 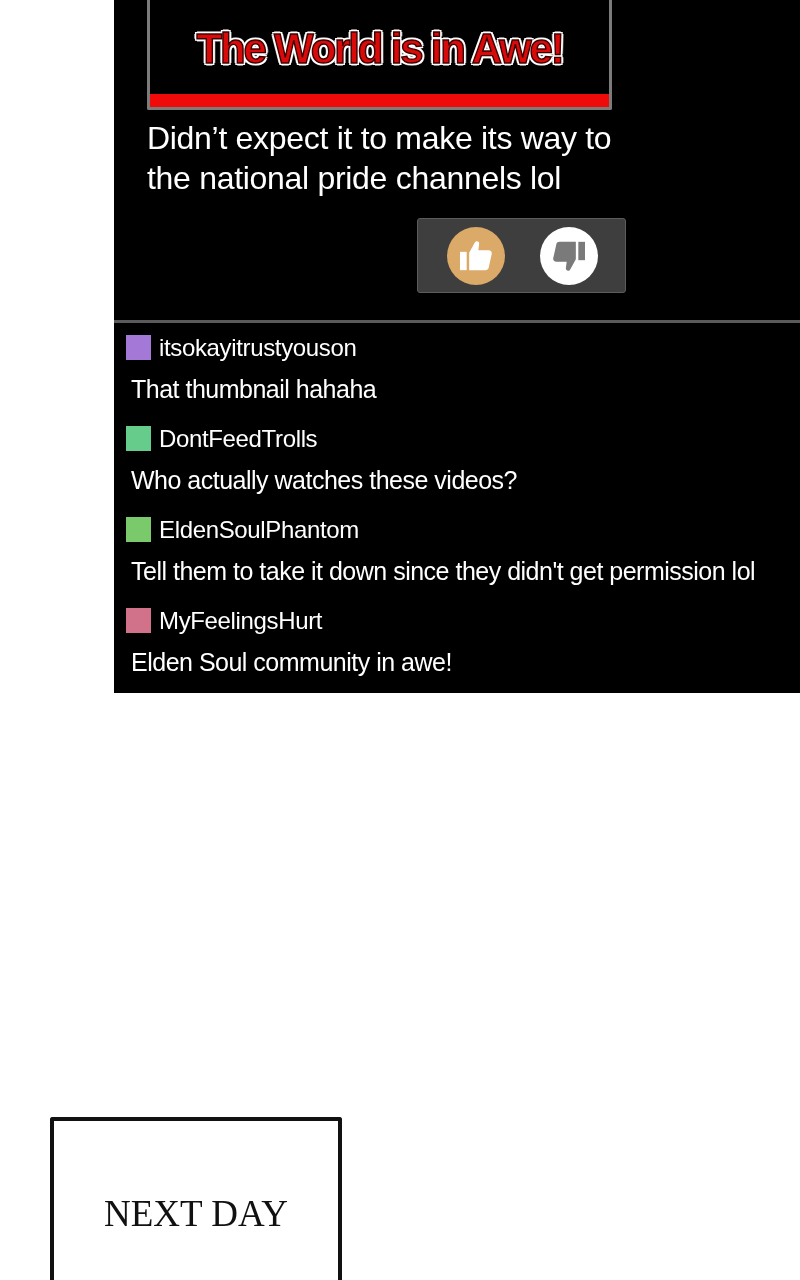 What do you see at coordinates (241, 620) in the screenshot?
I see `comment-username: MyFeelingsHurt` at bounding box center [241, 620].